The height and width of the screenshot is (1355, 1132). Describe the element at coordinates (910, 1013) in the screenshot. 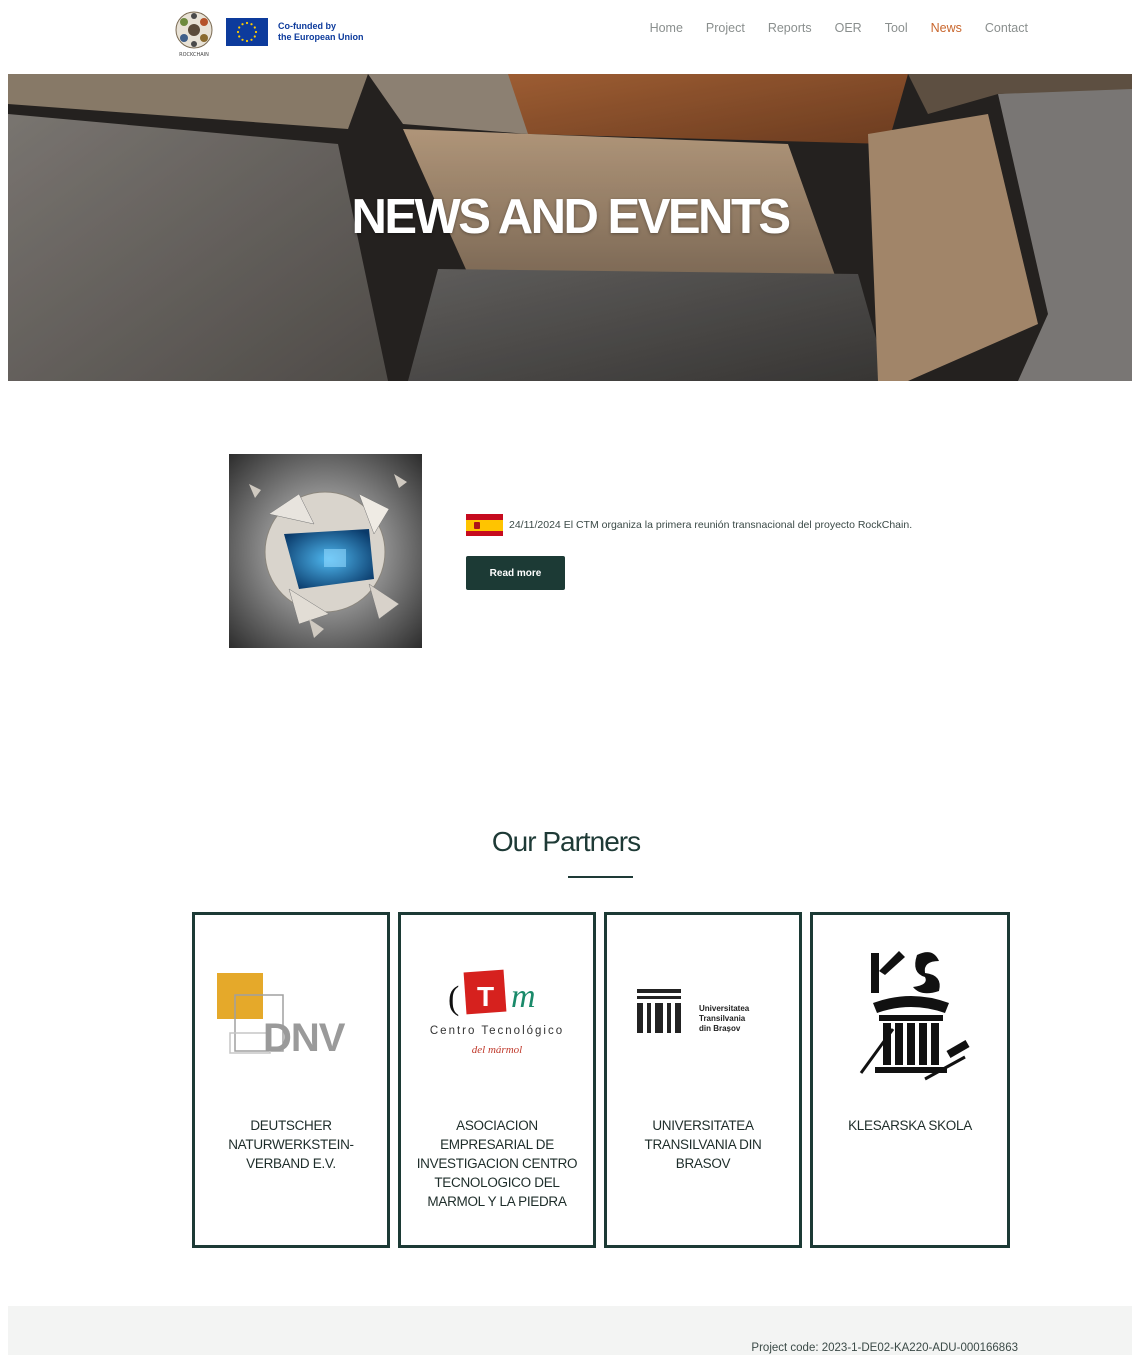

I see `klesarska-logo-icon` at that location.